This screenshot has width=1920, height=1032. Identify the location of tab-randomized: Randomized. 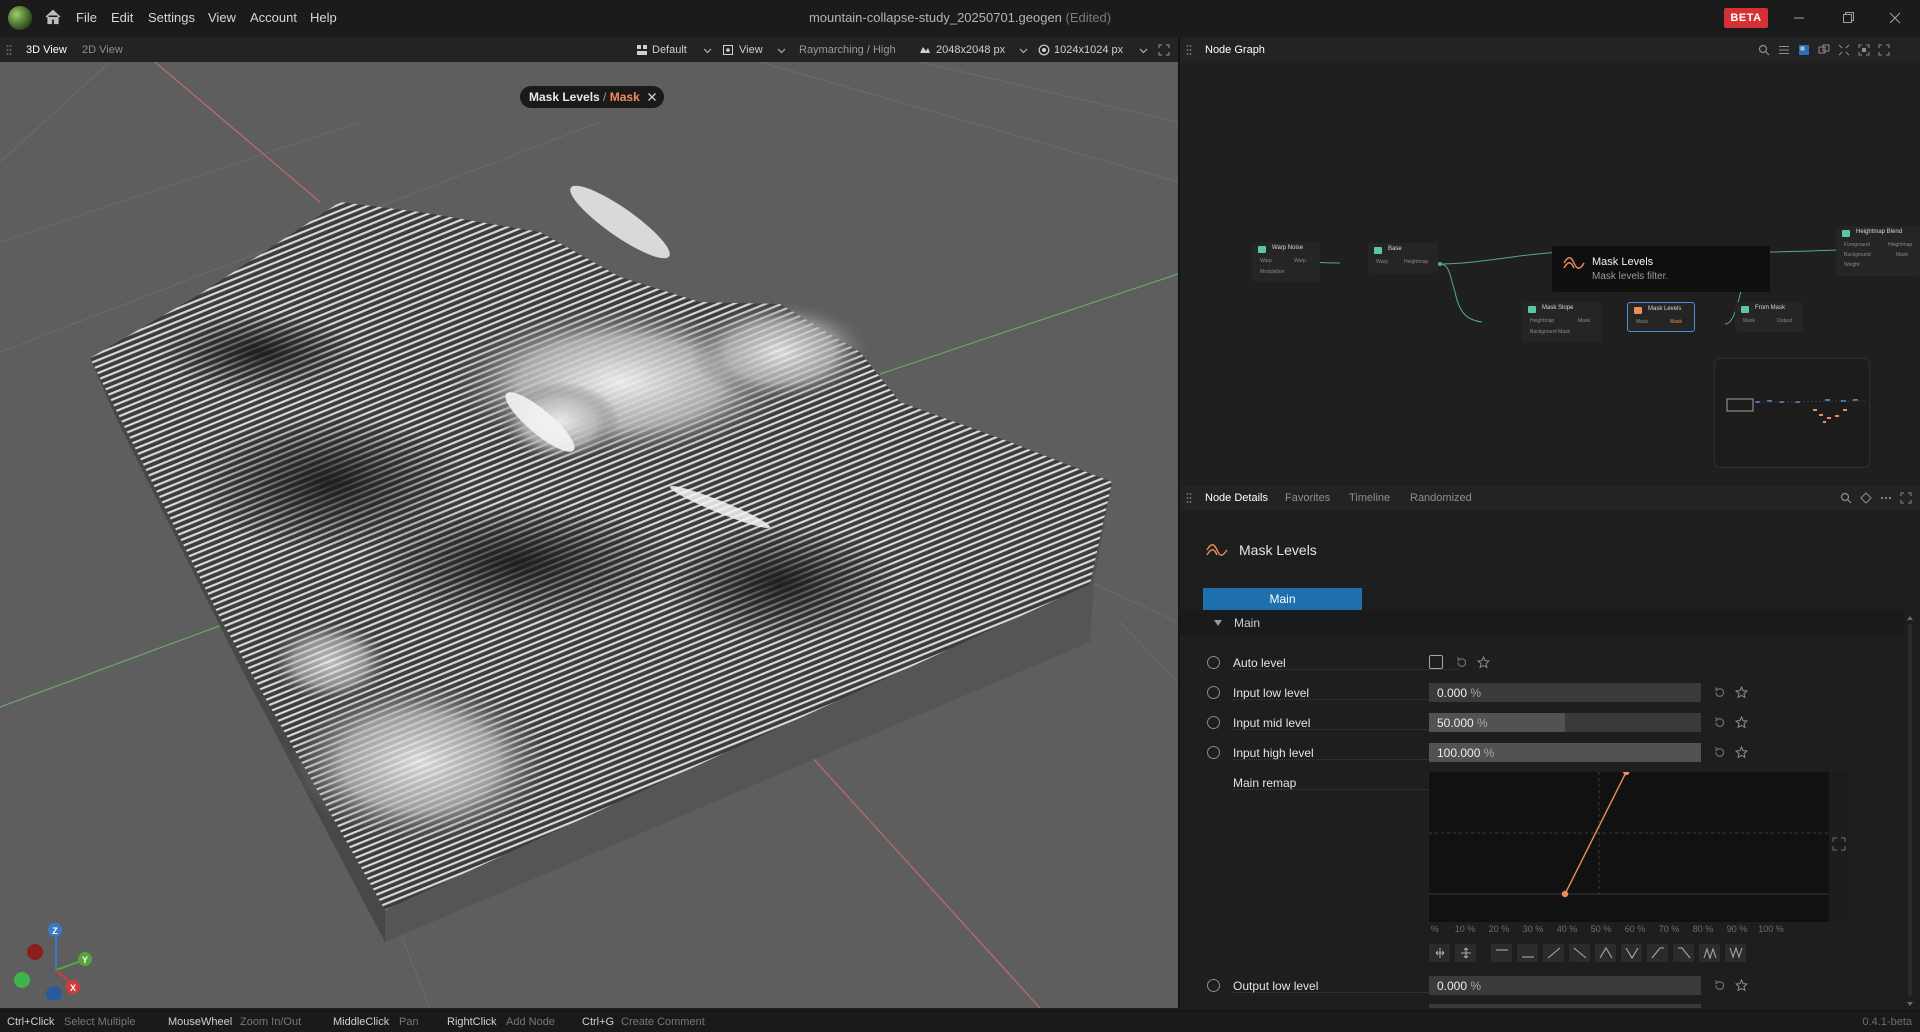
(1441, 498).